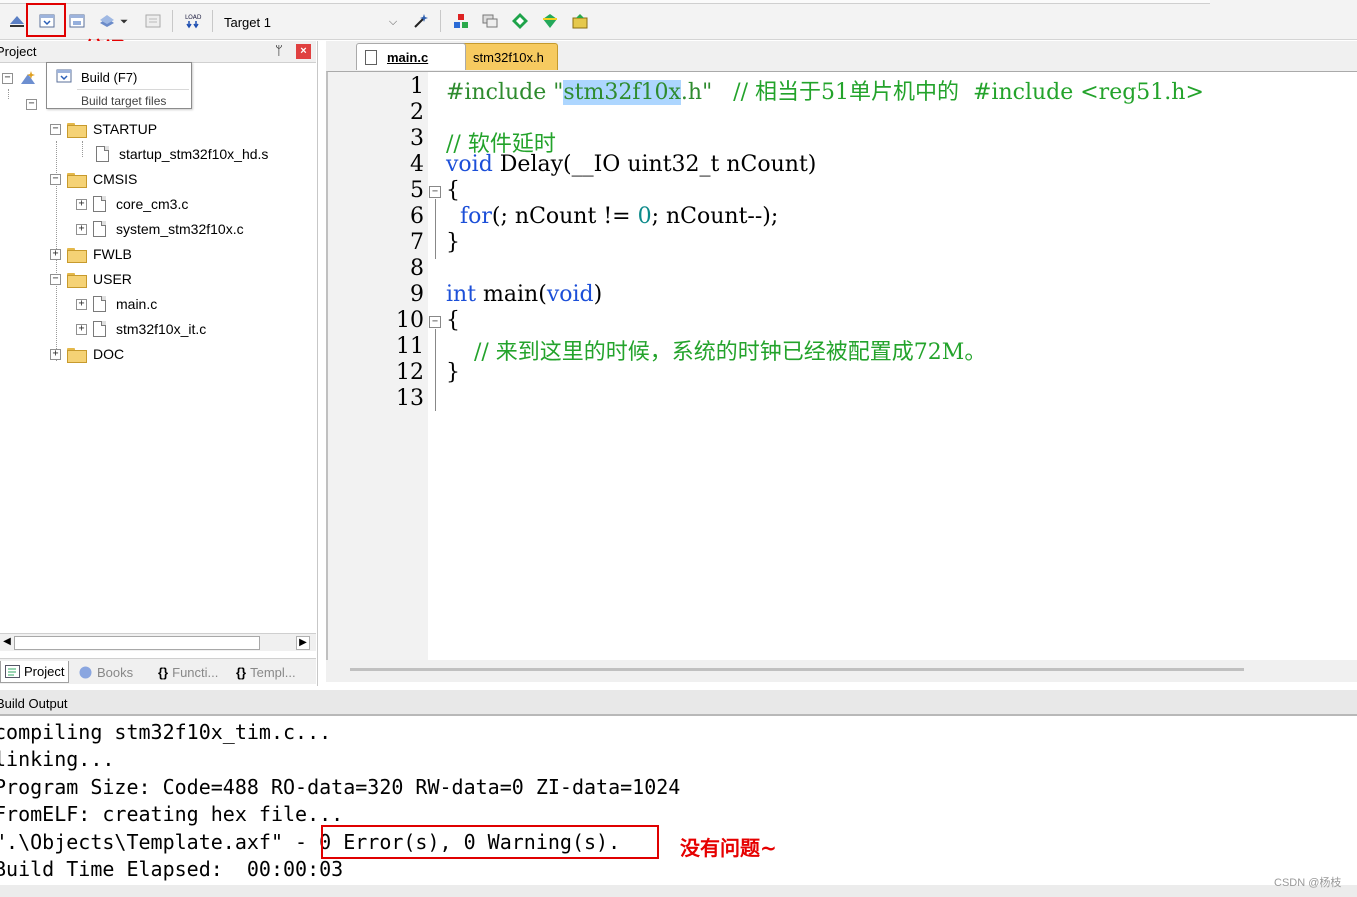 This screenshot has height=897, width=1357. Describe the element at coordinates (85, 672) in the screenshot. I see `books-icon` at that location.